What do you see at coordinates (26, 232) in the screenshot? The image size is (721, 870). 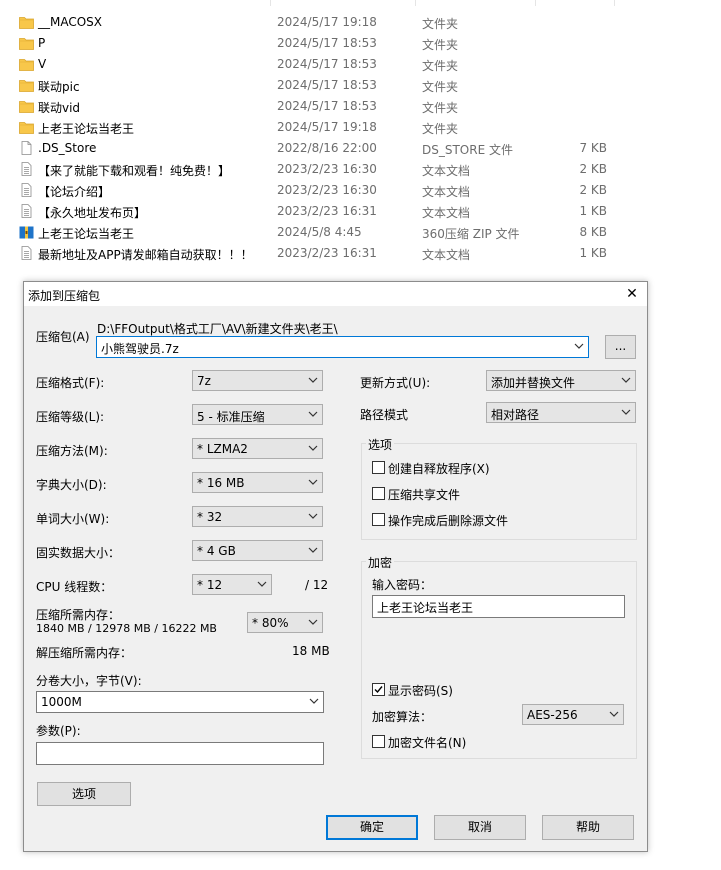 I see `zip-archive-icon` at bounding box center [26, 232].